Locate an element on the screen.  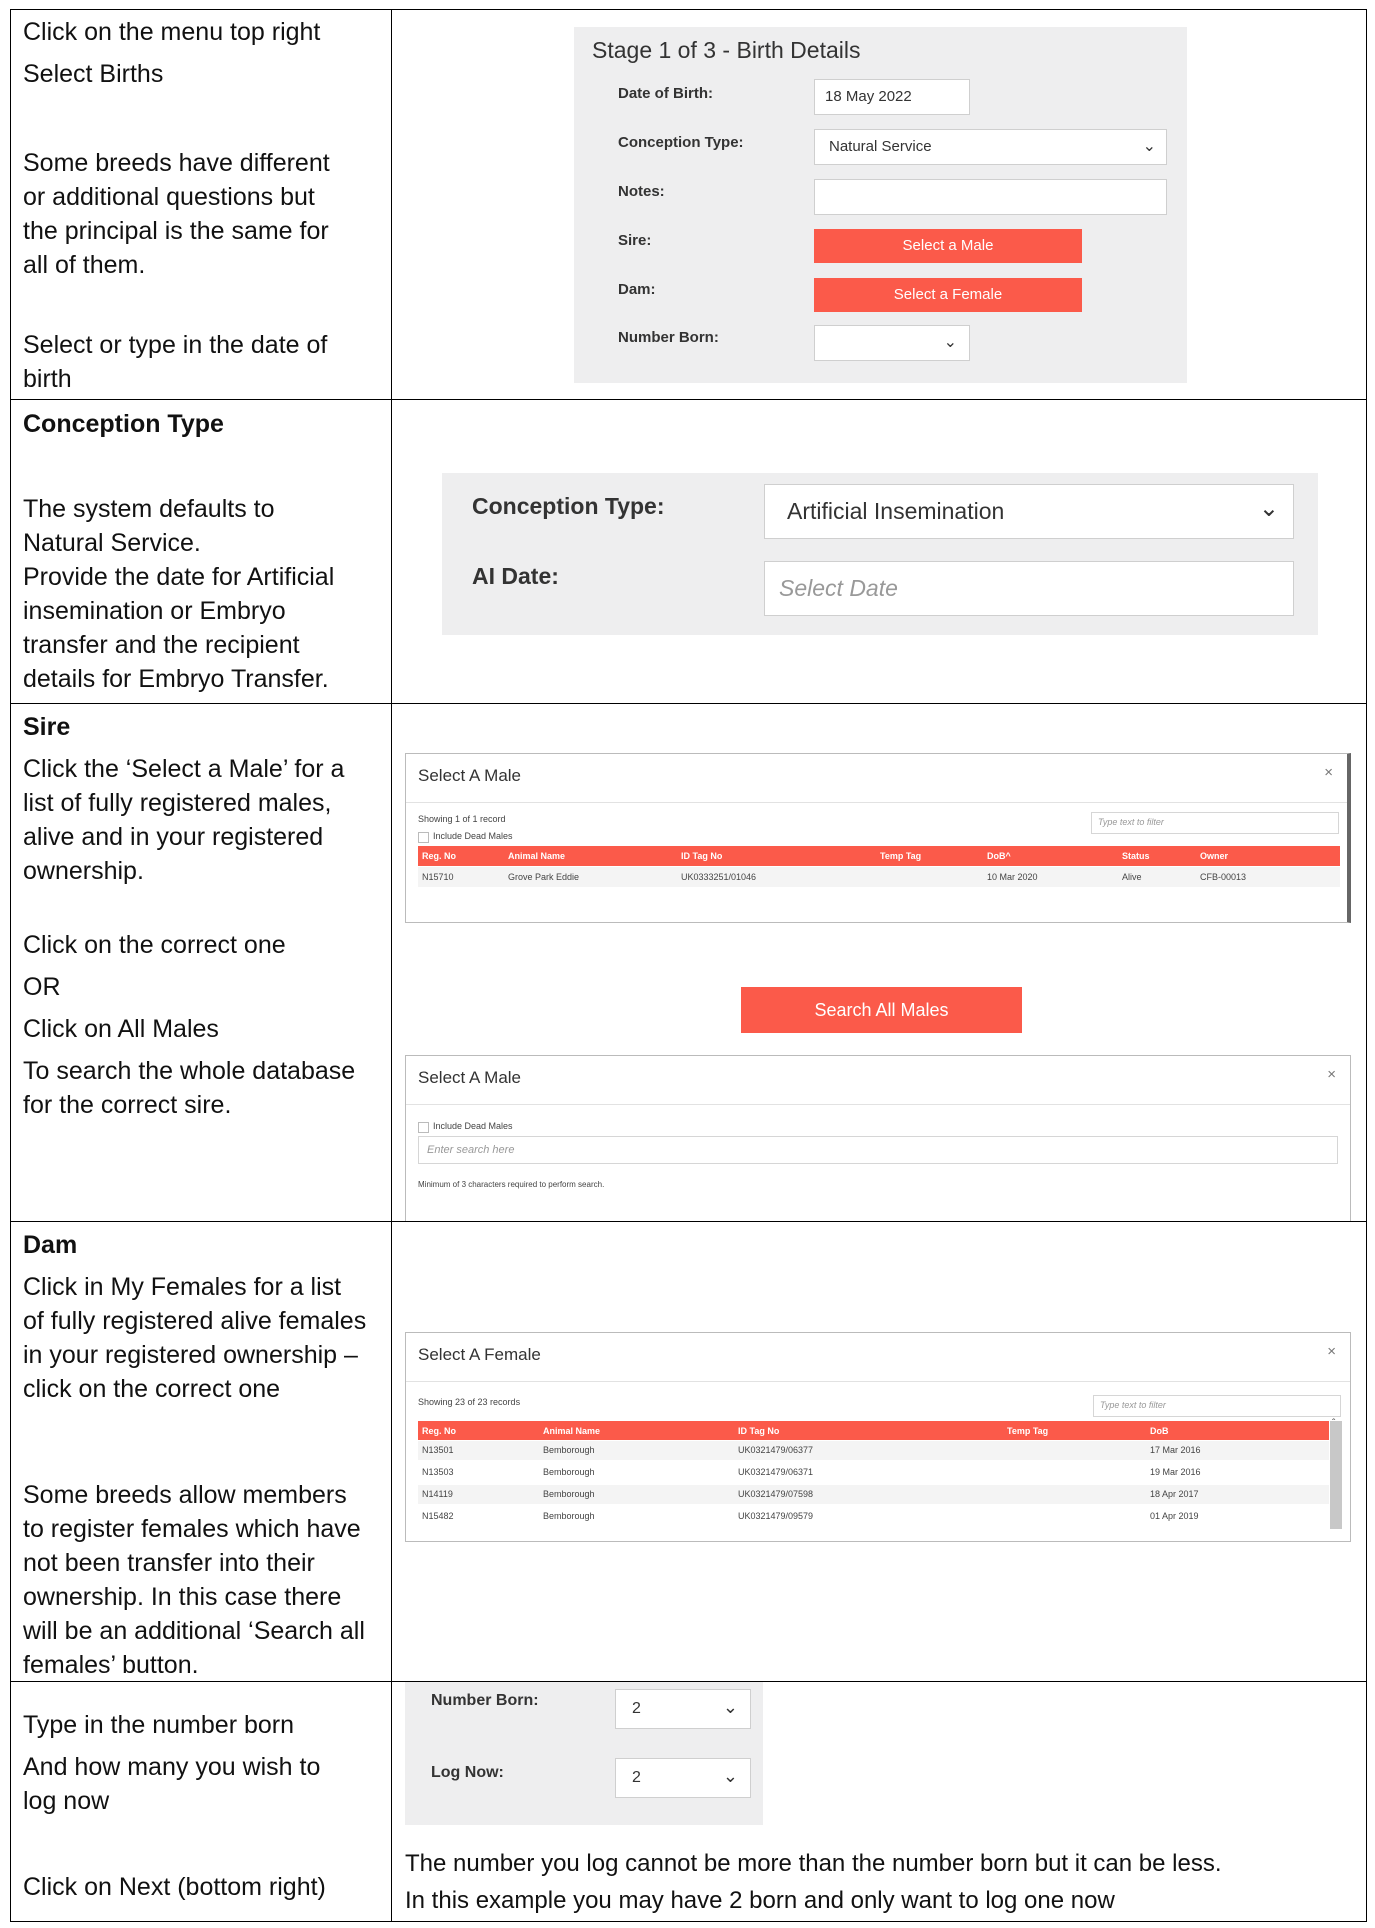
col-dob: DoB^ is located at coordinates (999, 856).